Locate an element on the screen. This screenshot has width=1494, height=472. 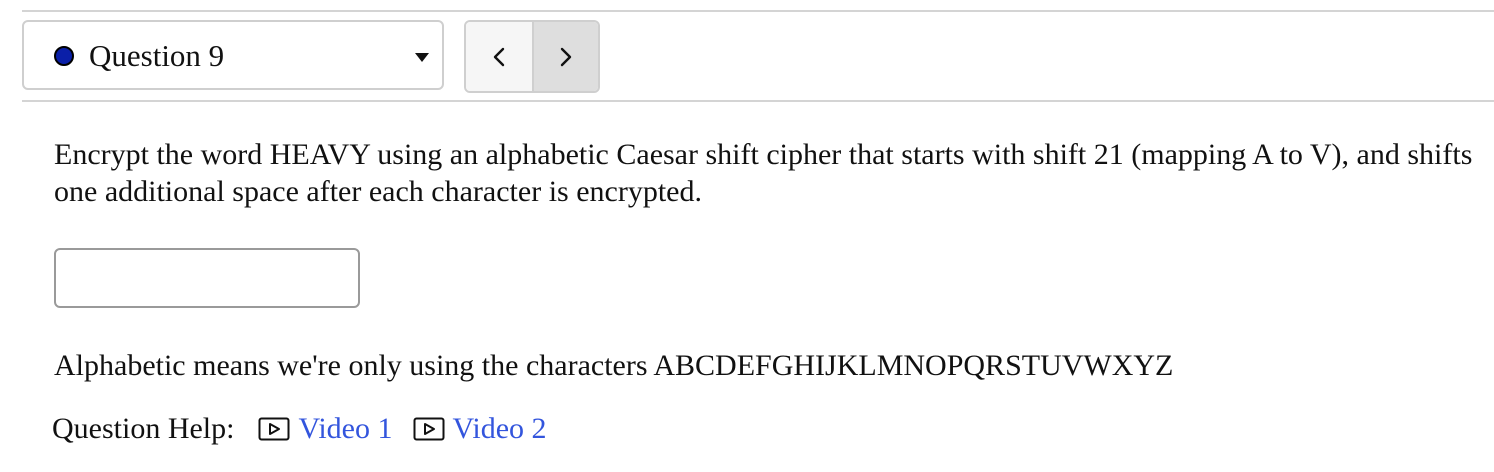
answer-input is located at coordinates (207, 278).